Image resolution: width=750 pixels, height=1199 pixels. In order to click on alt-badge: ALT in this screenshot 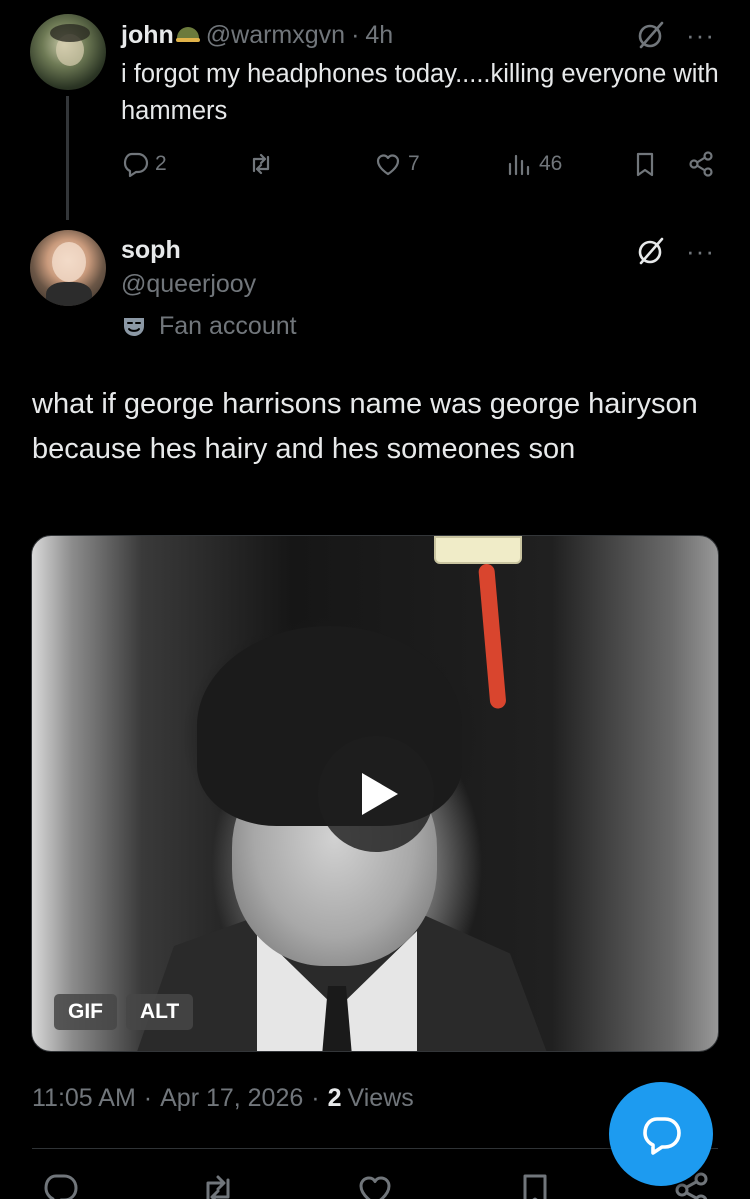, I will do `click(160, 1012)`.